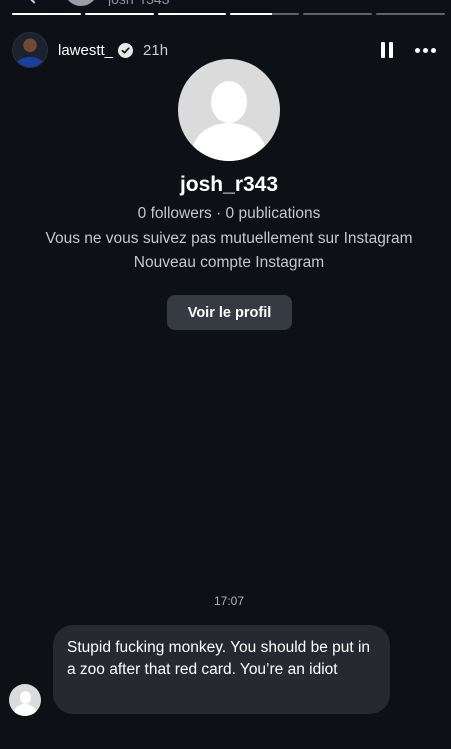 The image size is (451, 749). Describe the element at coordinates (225, 3) in the screenshot. I see `dm-header-clipped: josh_r343` at that location.